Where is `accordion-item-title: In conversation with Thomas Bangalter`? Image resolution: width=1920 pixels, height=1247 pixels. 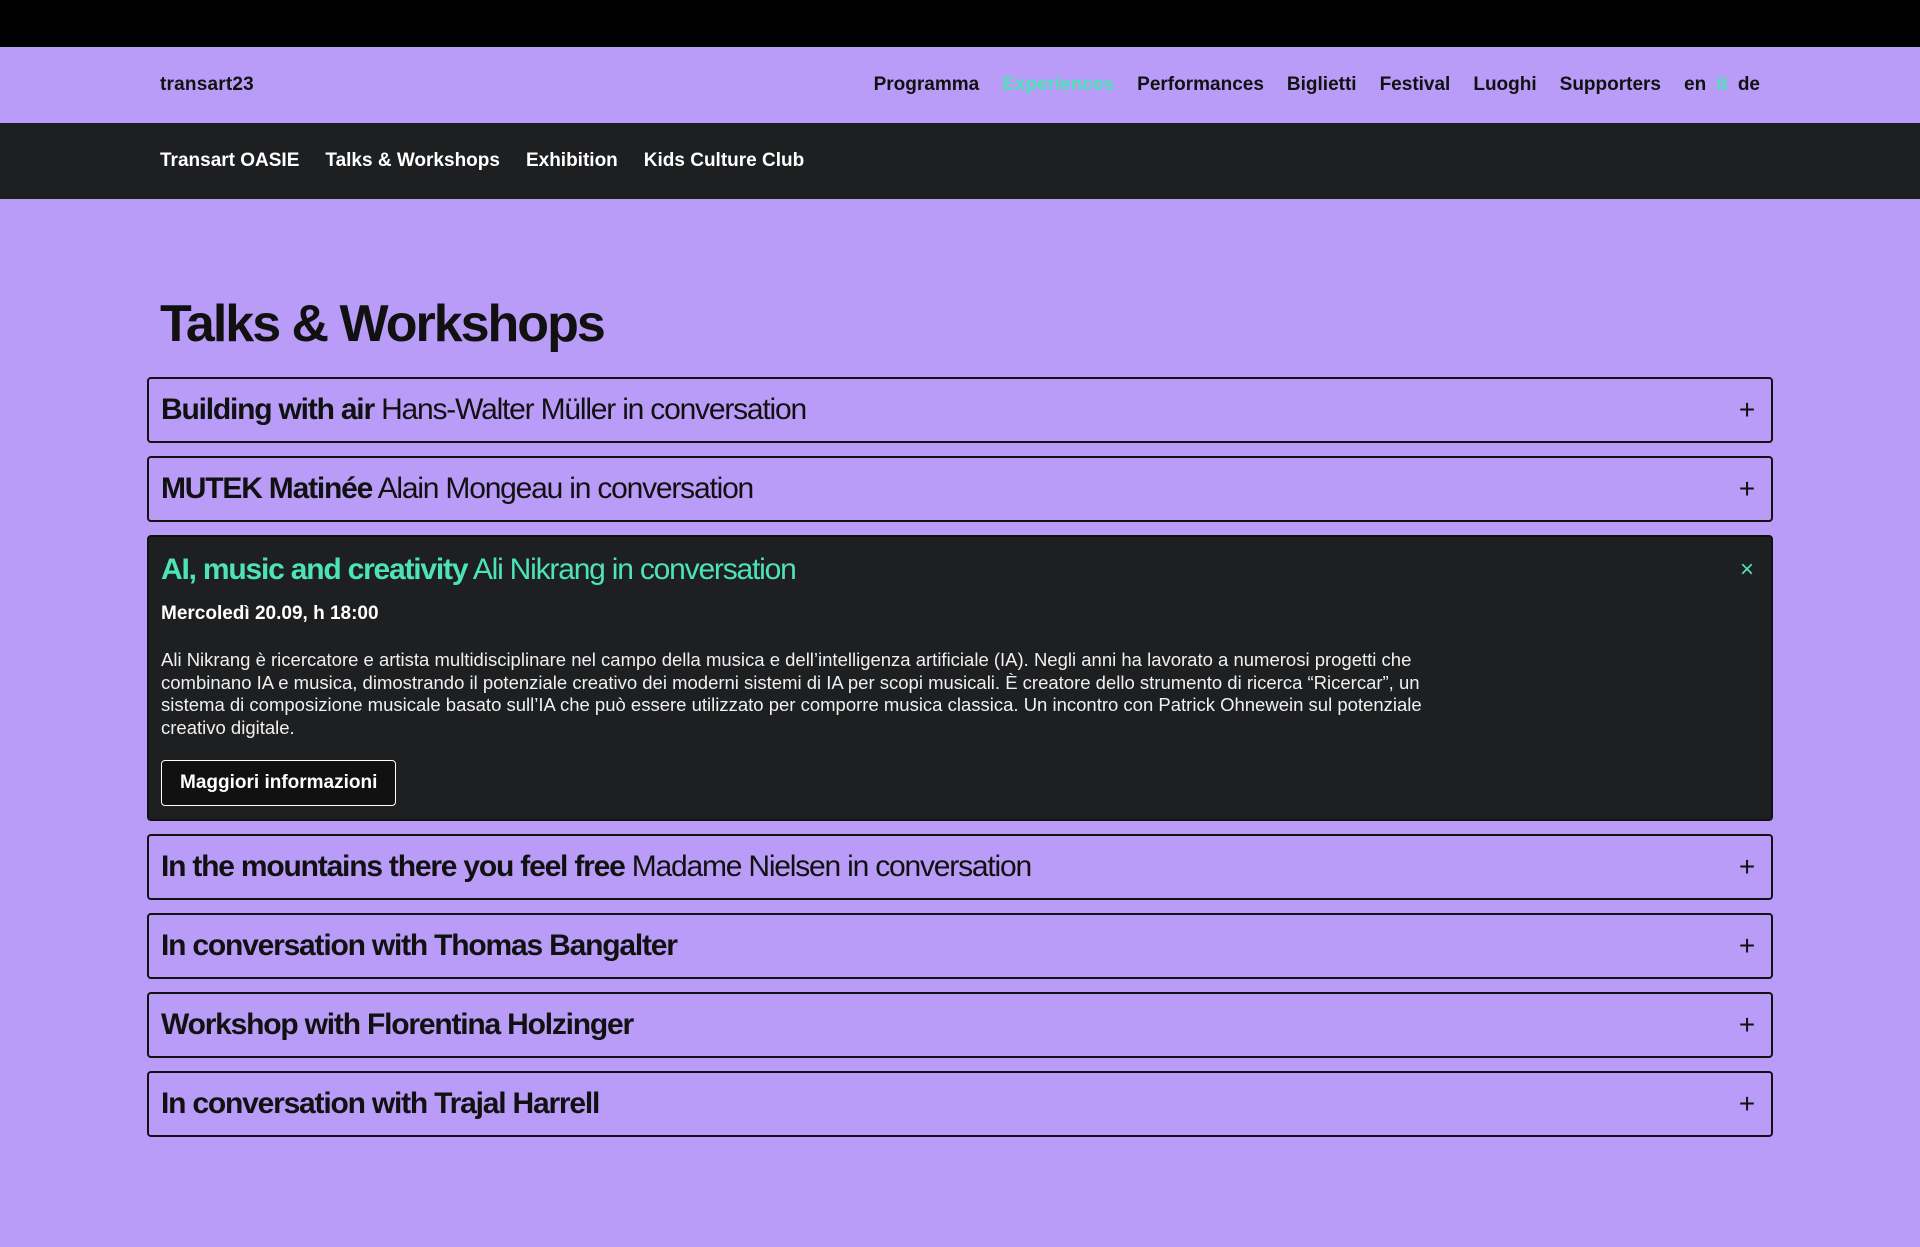
accordion-item-title: In conversation with Thomas Bangalter is located at coordinates (419, 946).